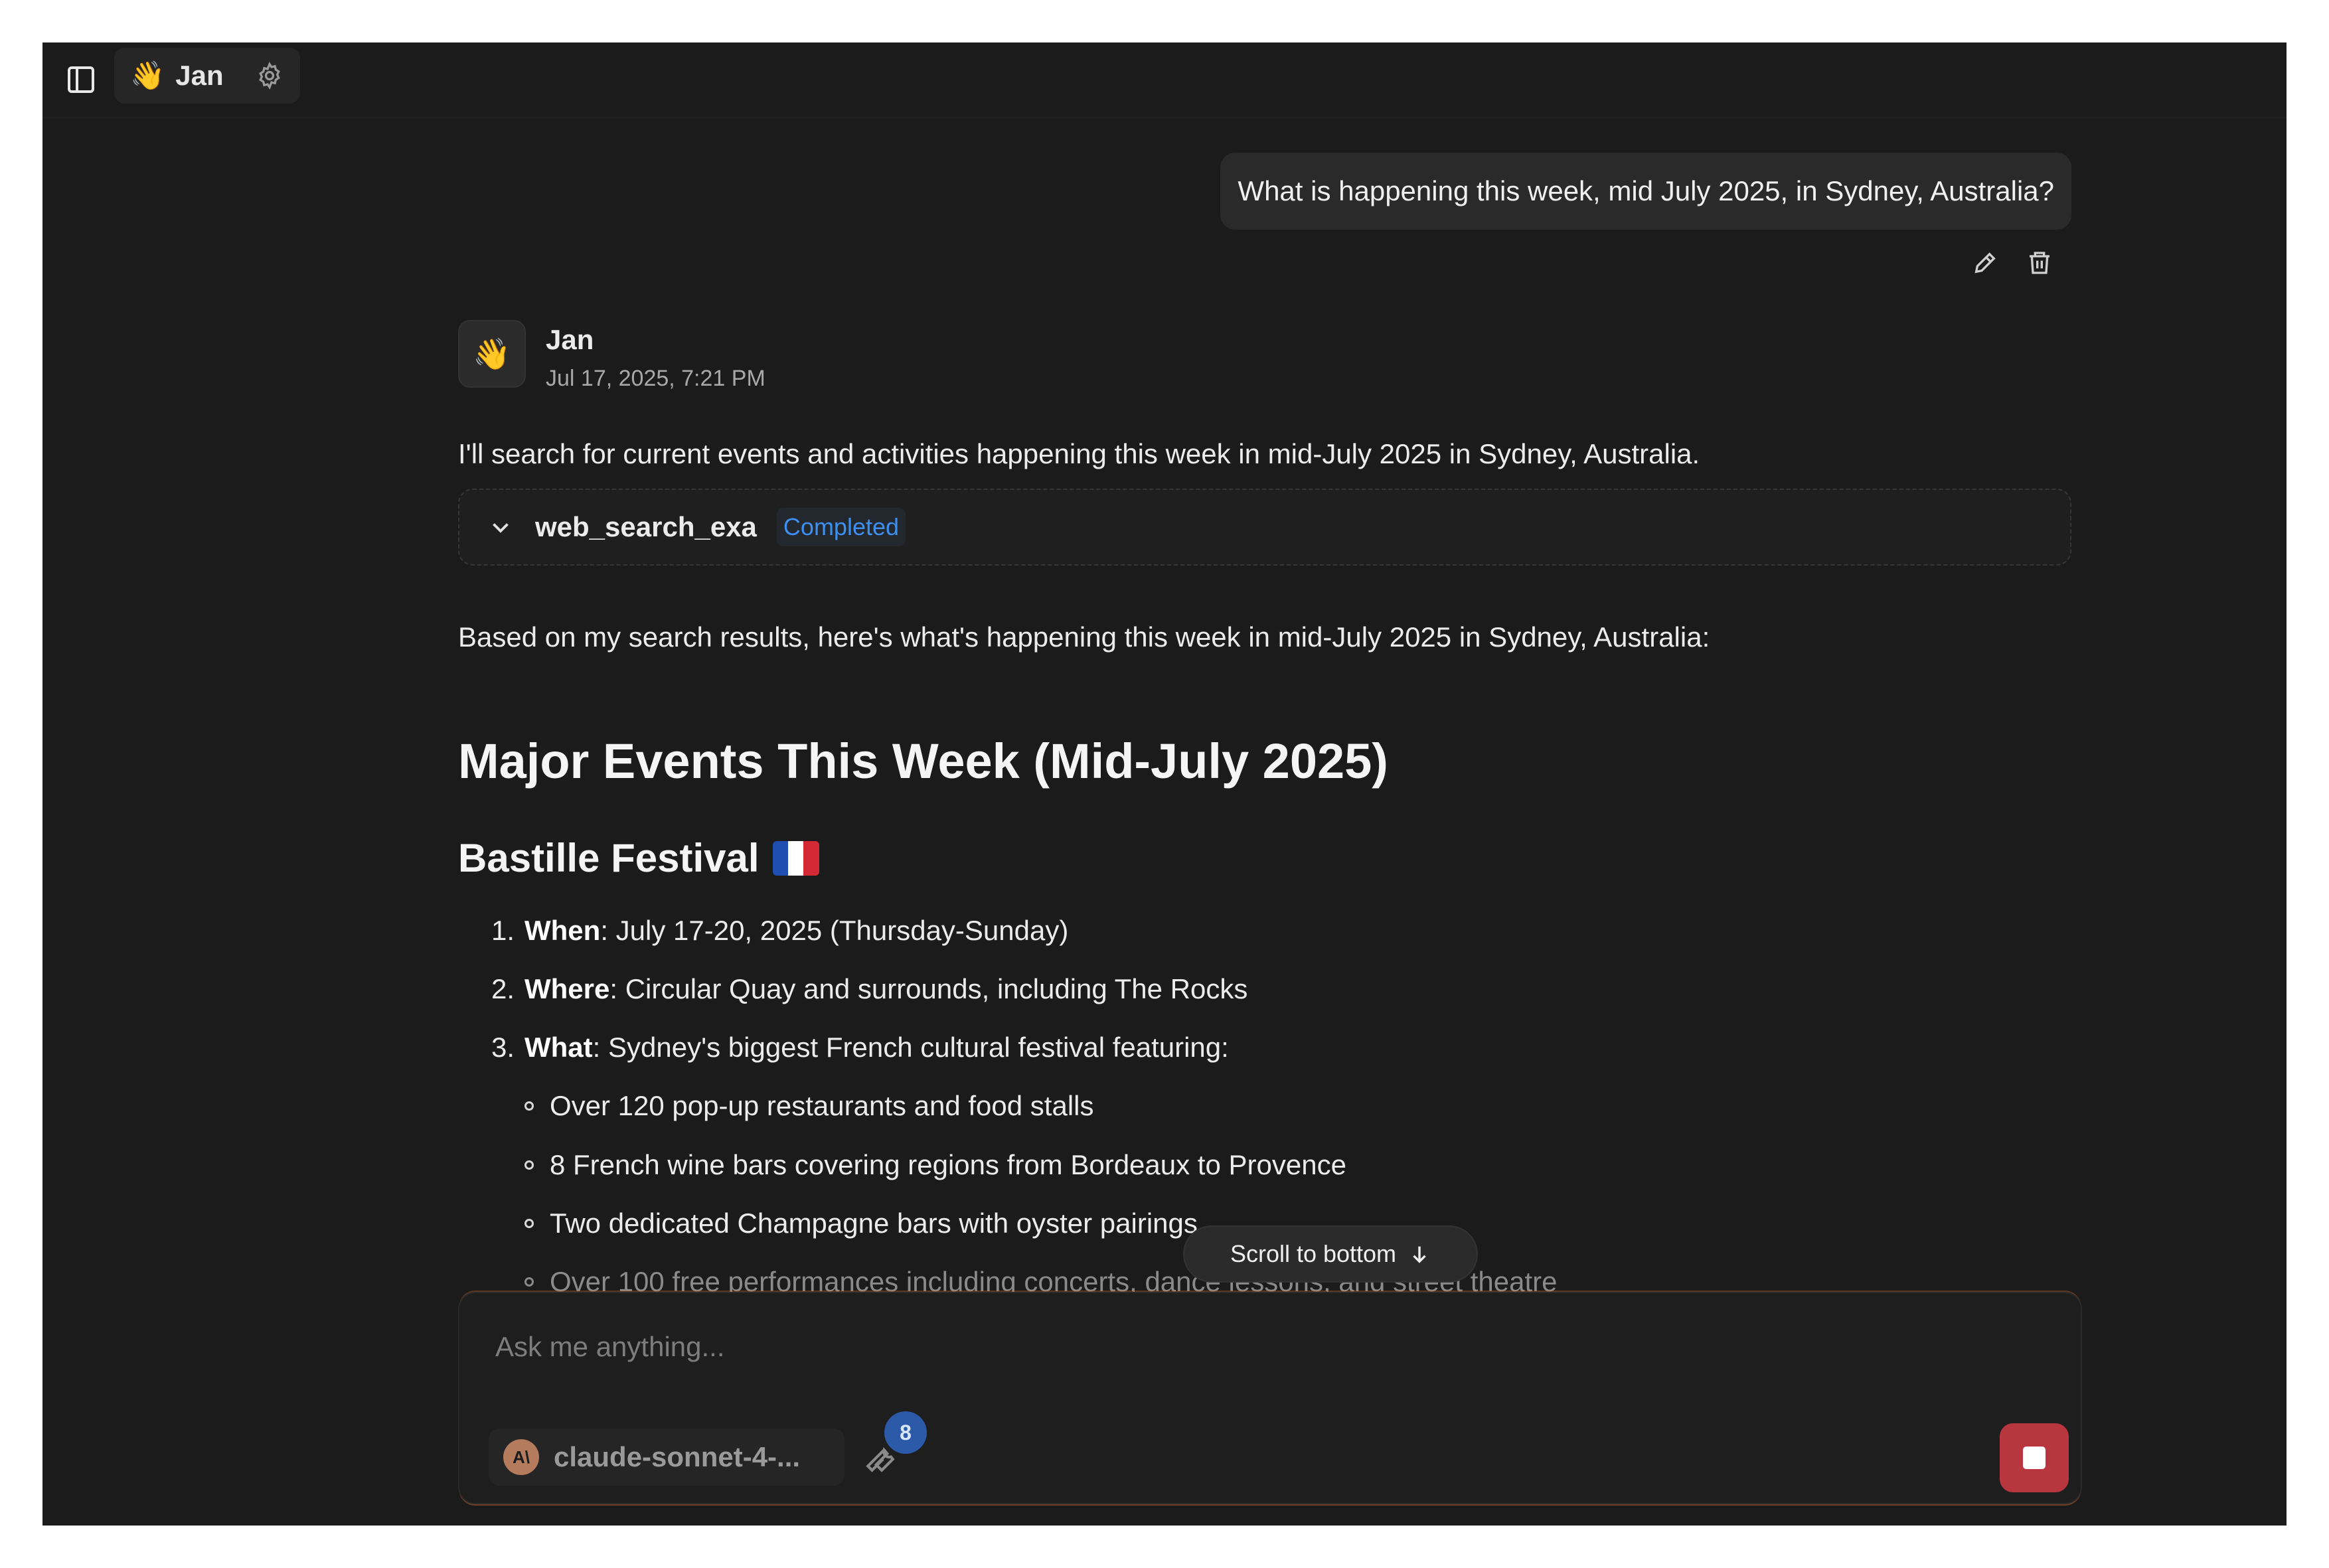  I want to click on agent-name: Jan, so click(199, 76).